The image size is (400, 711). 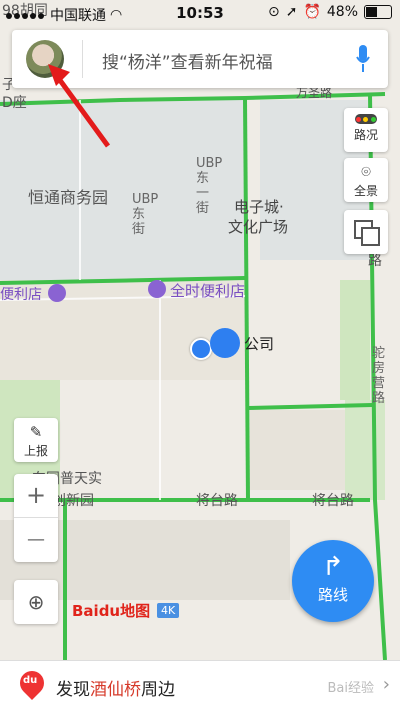 I want to click on report-button: ✎ 上报, so click(x=36, y=440).